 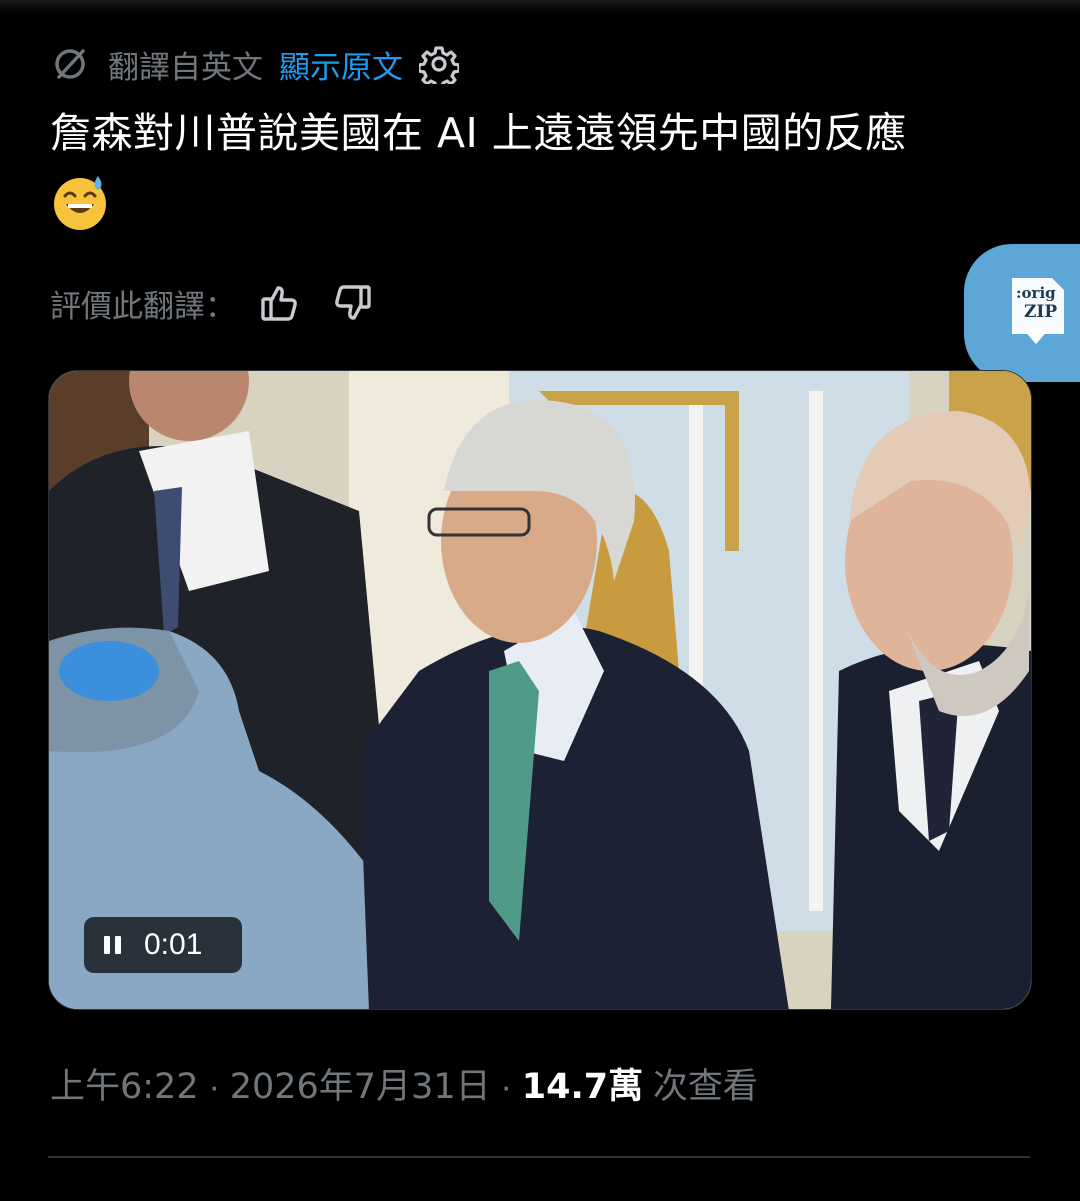 What do you see at coordinates (1022, 313) in the screenshot?
I see `orig-zip-extension-button: :orig ZIP` at bounding box center [1022, 313].